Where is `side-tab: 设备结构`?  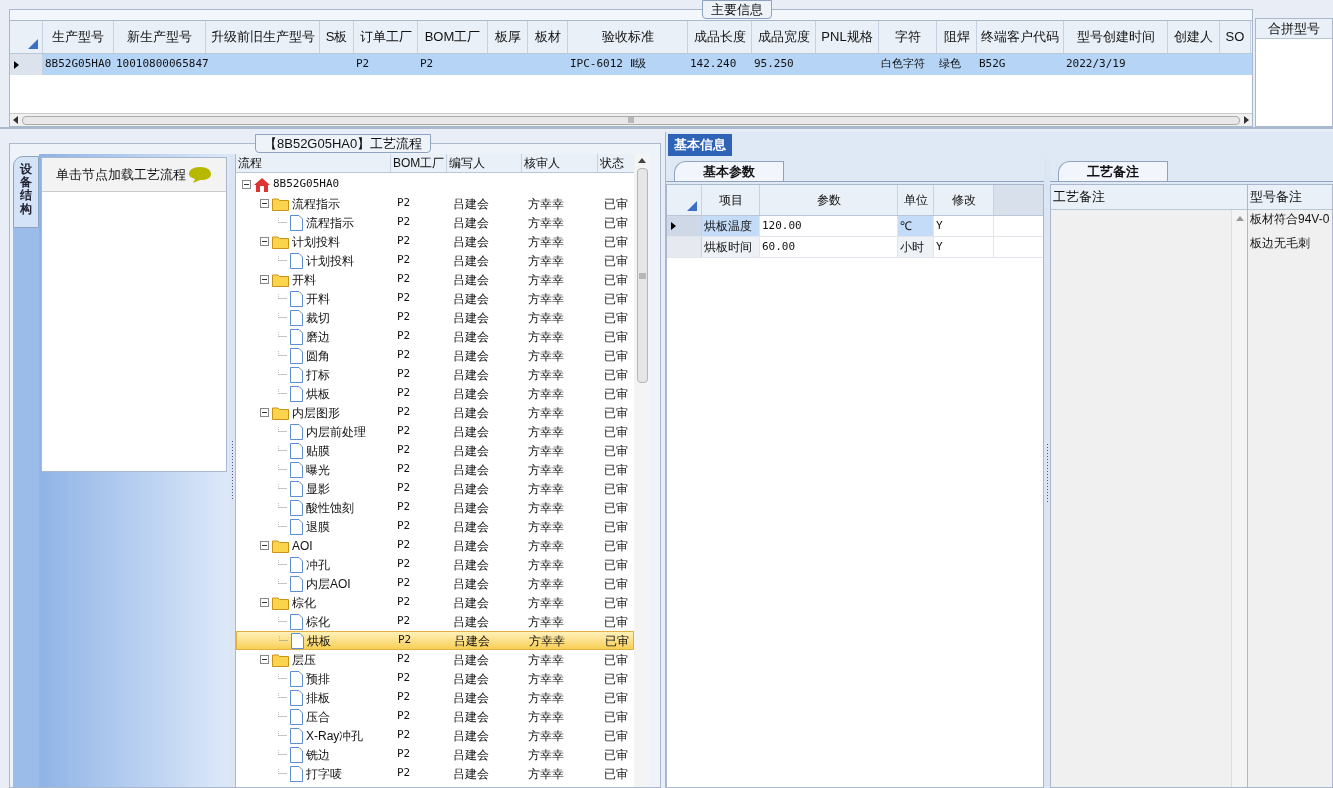
side-tab: 设备结构 is located at coordinates (26, 192).